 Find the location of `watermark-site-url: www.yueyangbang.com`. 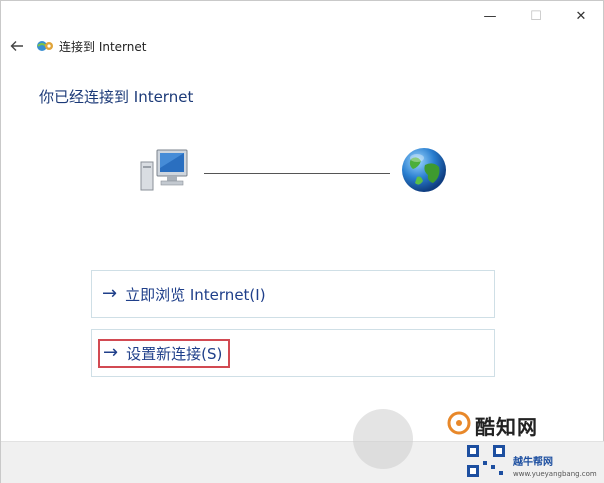

watermark-site-url: www.yueyangbang.com is located at coordinates (555, 474).